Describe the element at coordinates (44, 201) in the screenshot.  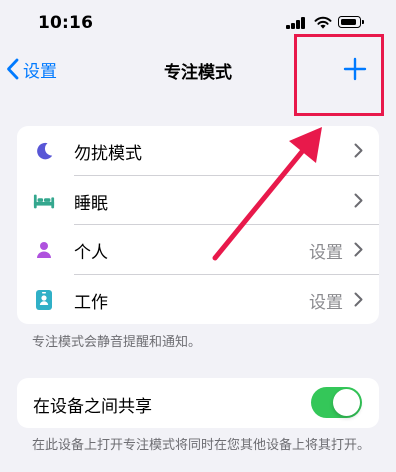
I see `bed-icon` at that location.